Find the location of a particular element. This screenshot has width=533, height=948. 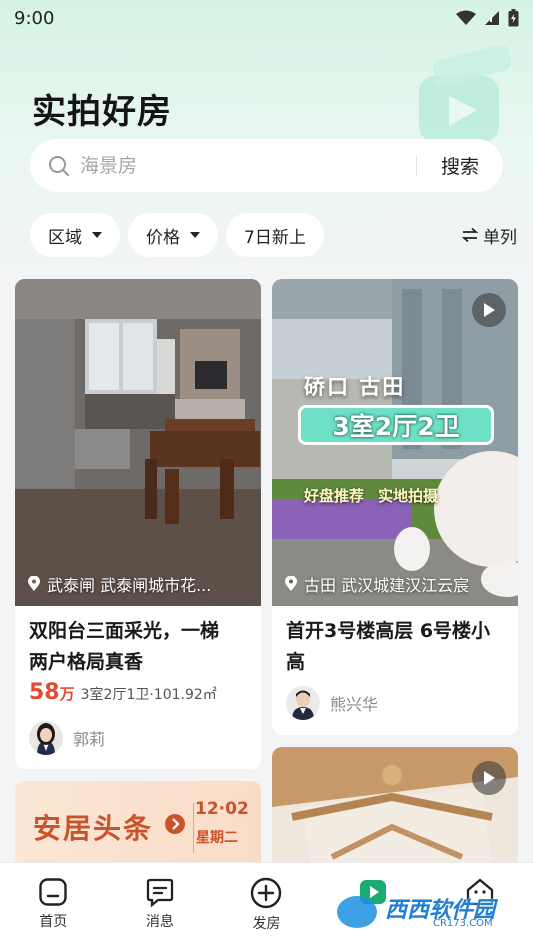

status-time: 9:00 is located at coordinates (34, 18).